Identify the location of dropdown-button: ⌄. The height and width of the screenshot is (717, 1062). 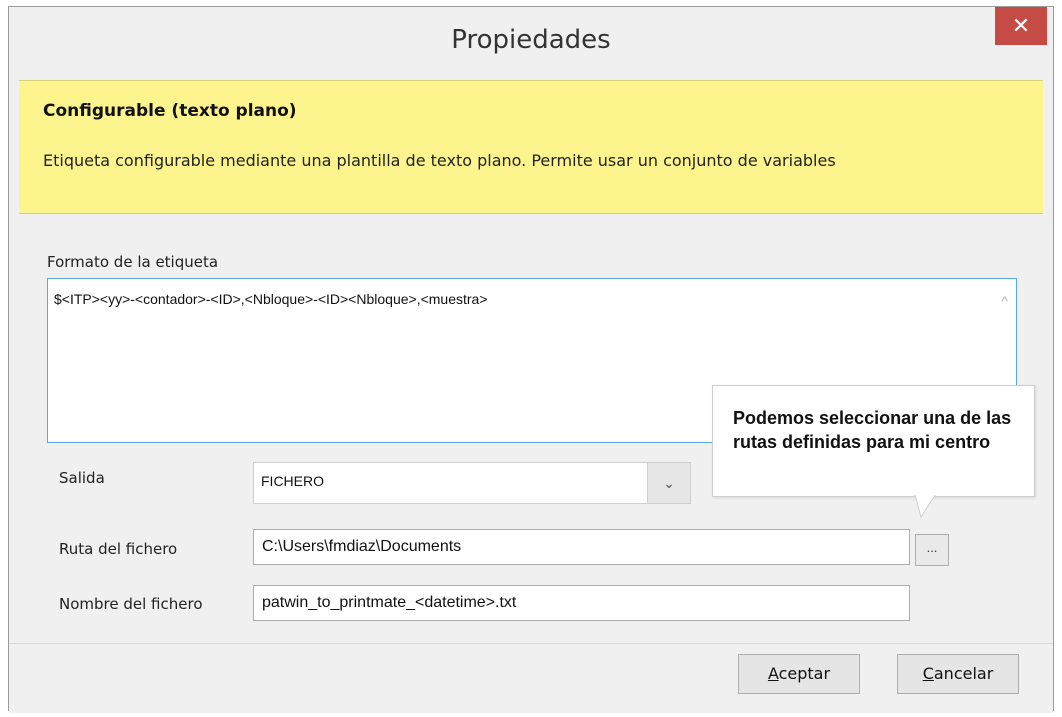
(668, 483).